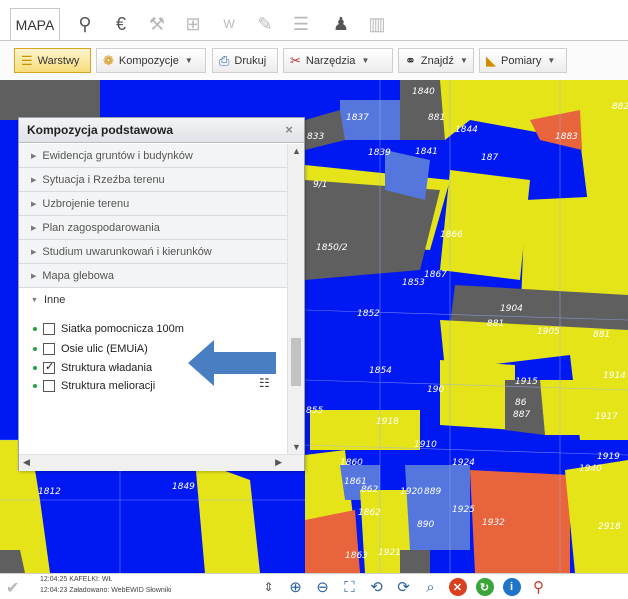 The width and height of the screenshot is (628, 599). Describe the element at coordinates (387, 422) in the screenshot. I see `parcel-label: 1918` at that location.